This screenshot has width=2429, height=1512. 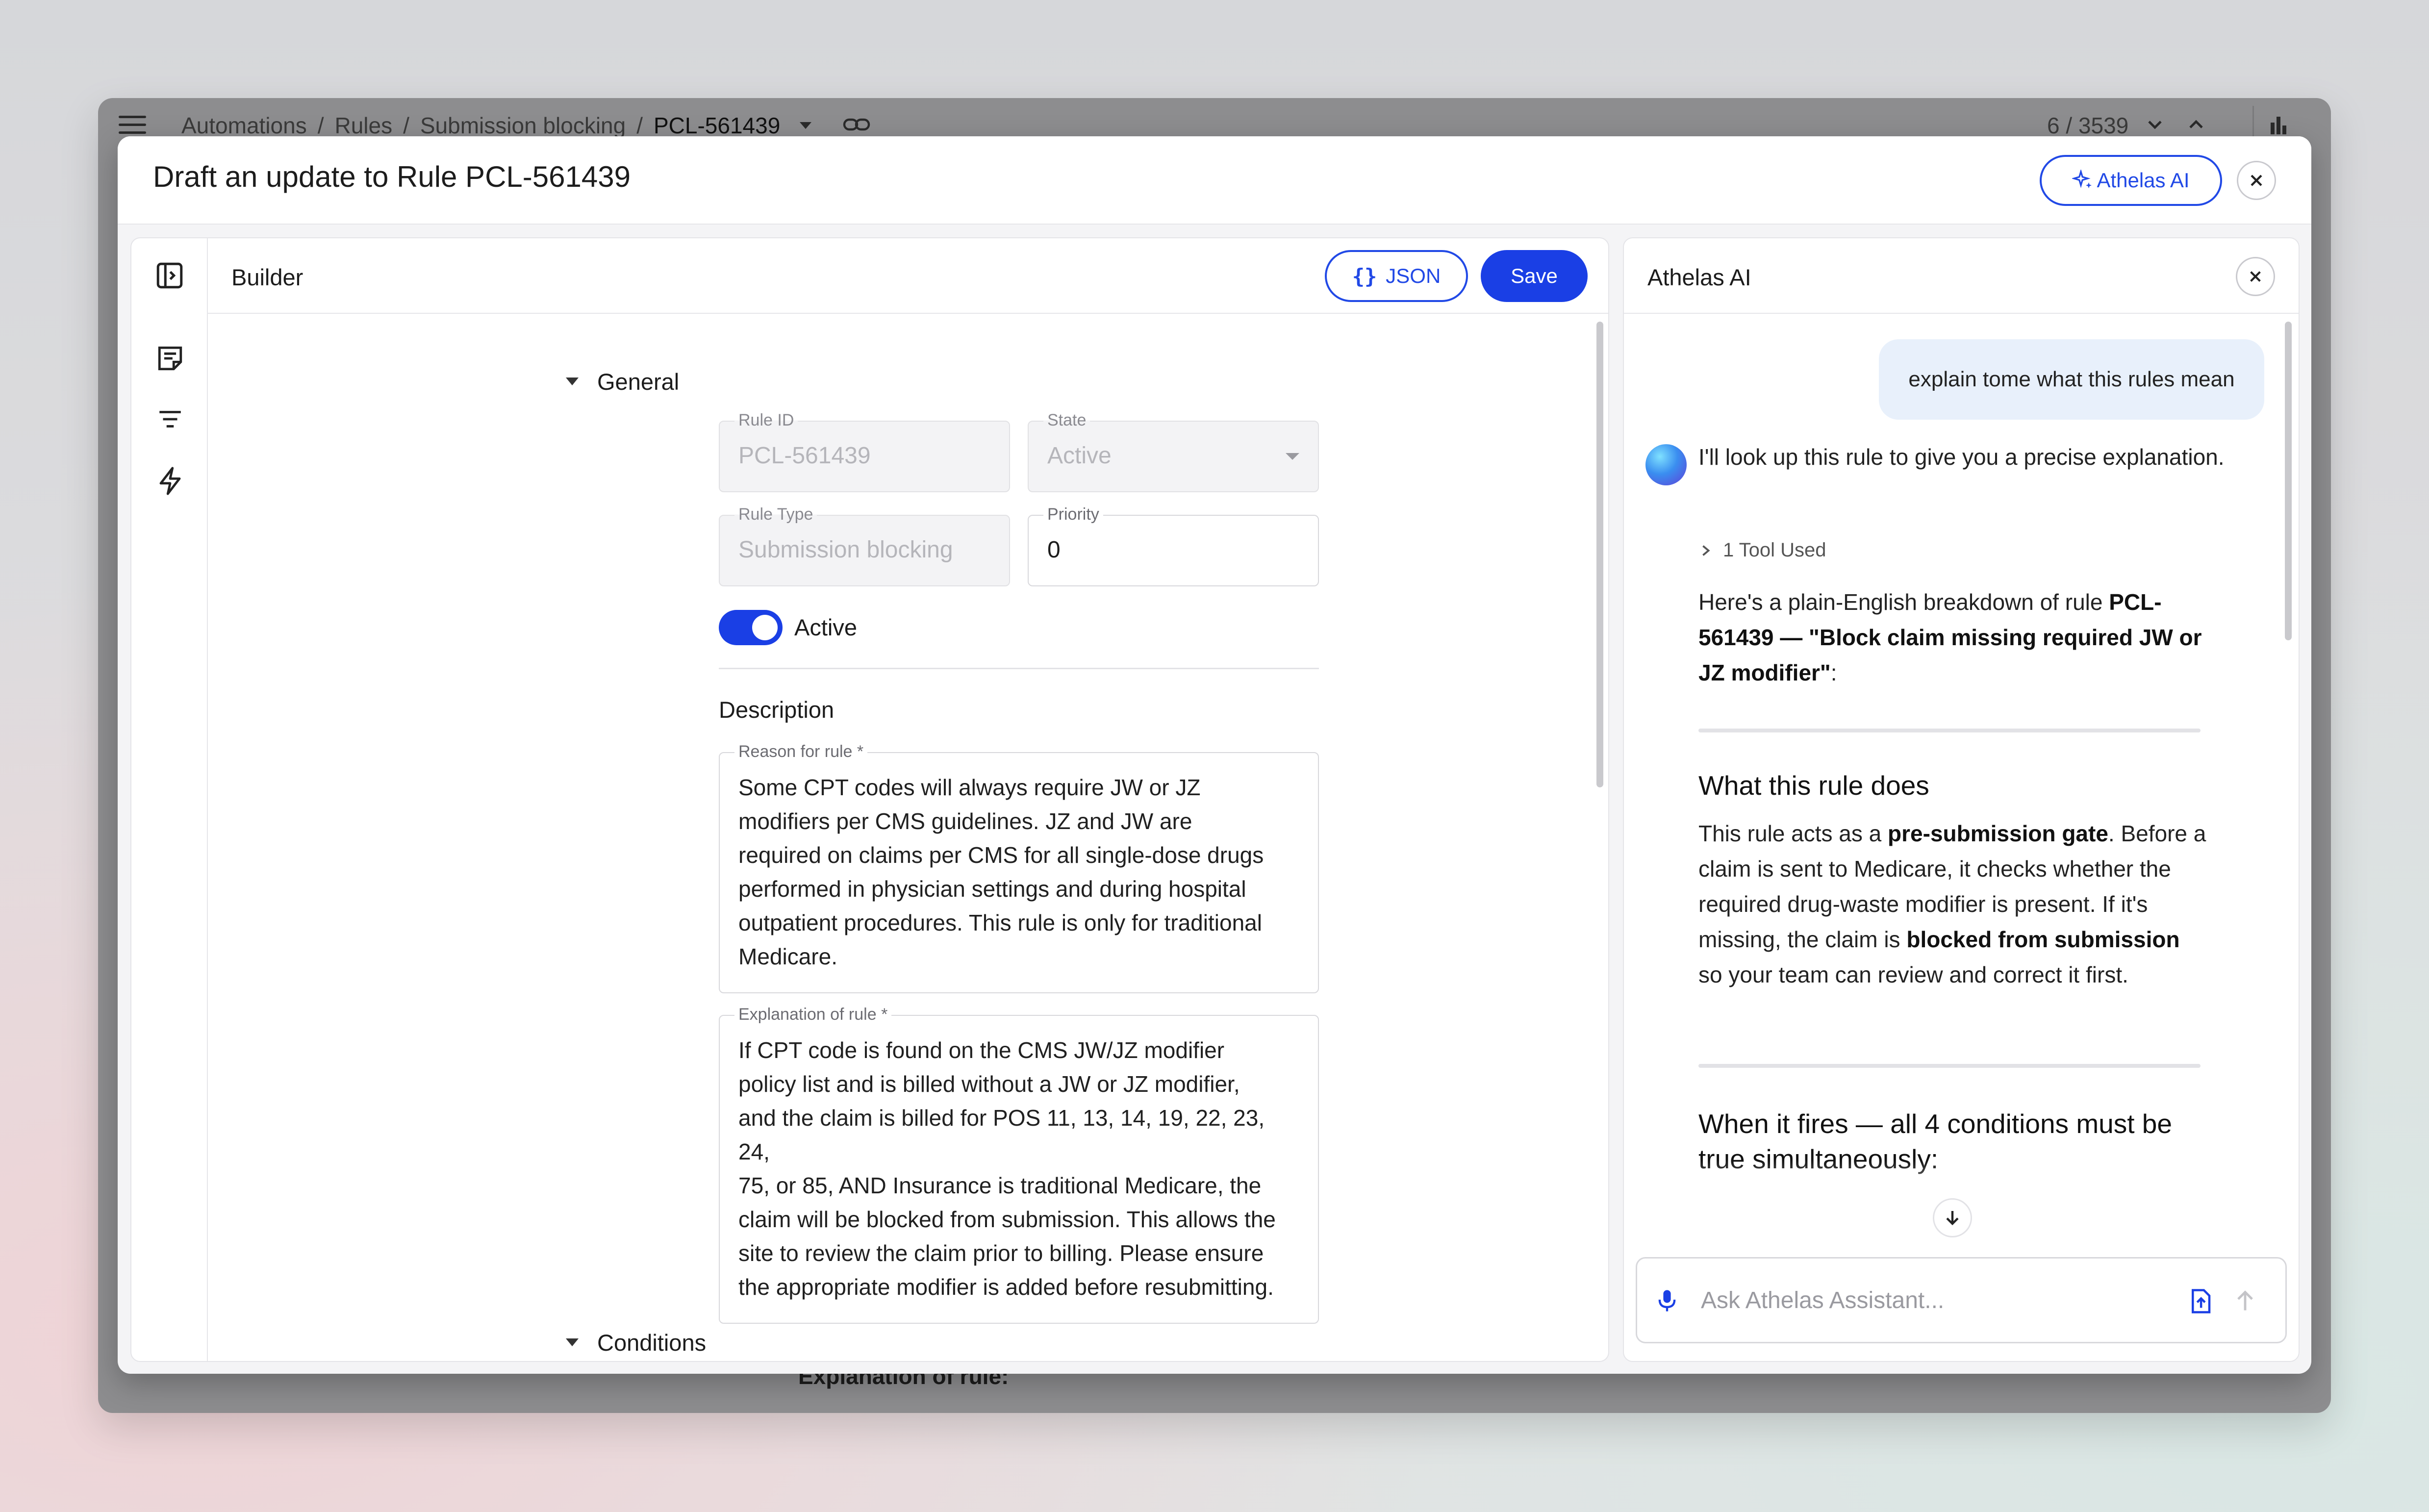 What do you see at coordinates (801, 751) in the screenshot?
I see `reason-for-rule-label: Reason for rule *` at bounding box center [801, 751].